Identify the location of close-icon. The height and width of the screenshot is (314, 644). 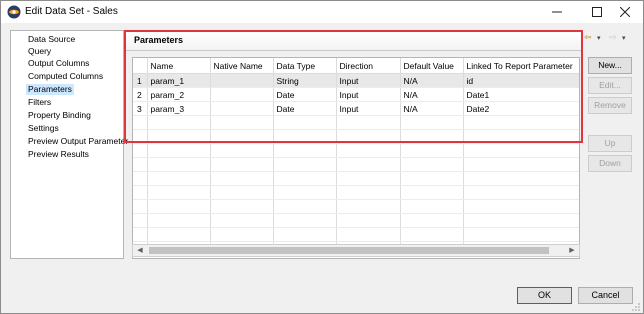
(625, 12).